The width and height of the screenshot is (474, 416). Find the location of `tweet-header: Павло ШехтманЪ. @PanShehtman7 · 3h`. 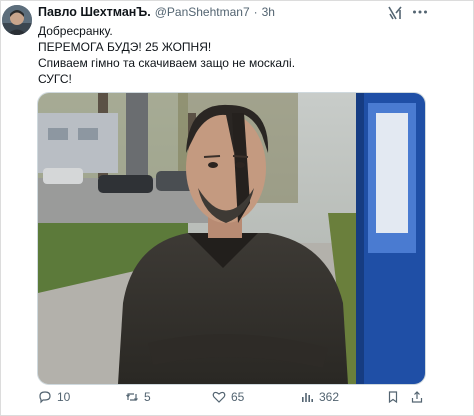

tweet-header: Павло ШехтманЪ. @PanShehtman7 · 3h is located at coordinates (156, 12).